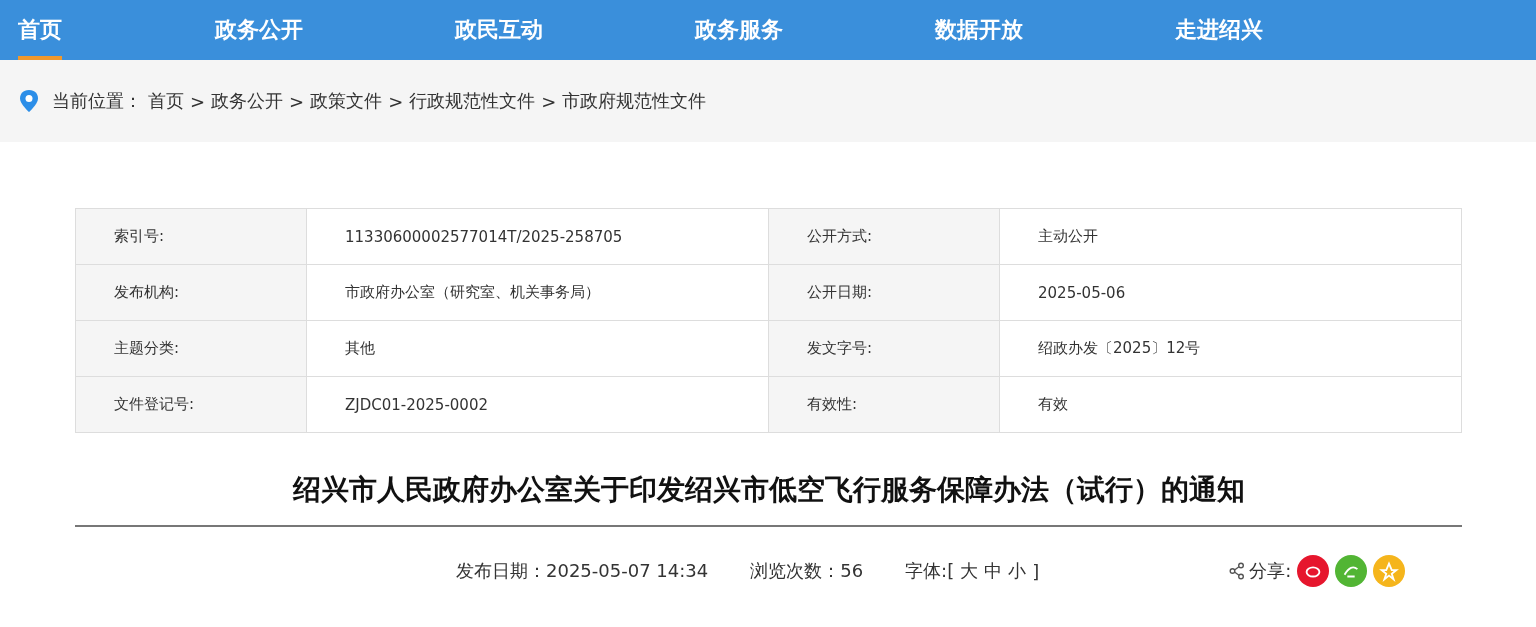  What do you see at coordinates (884, 293) in the screenshot?
I see `label-cell: 公开日期:` at bounding box center [884, 293].